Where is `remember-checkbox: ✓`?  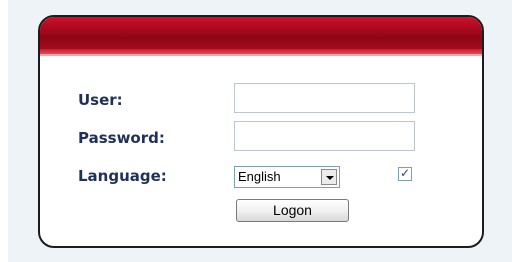 remember-checkbox: ✓ is located at coordinates (405, 173).